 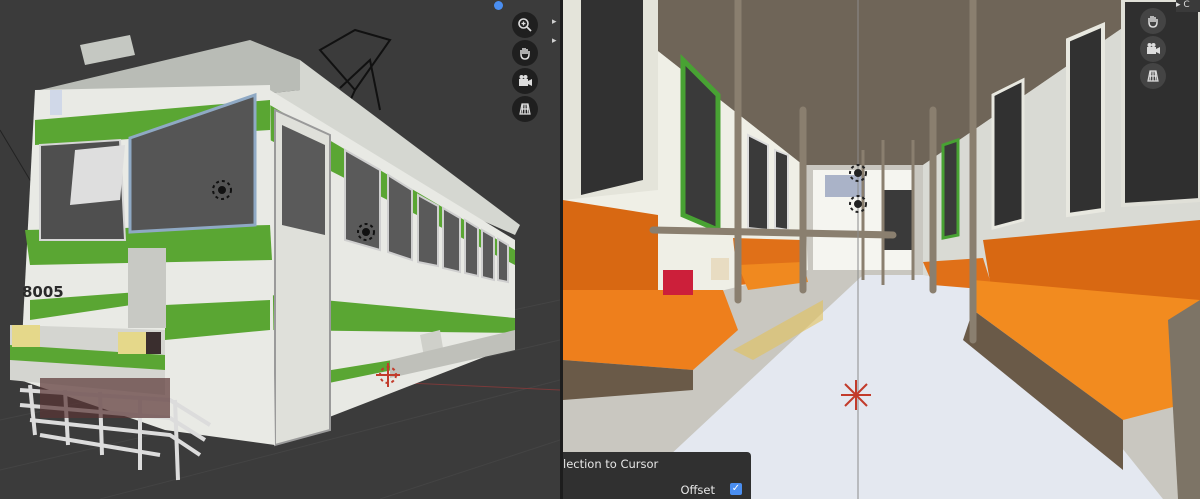 What do you see at coordinates (736, 489) in the screenshot?
I see `offset-checkbox: ✓` at bounding box center [736, 489].